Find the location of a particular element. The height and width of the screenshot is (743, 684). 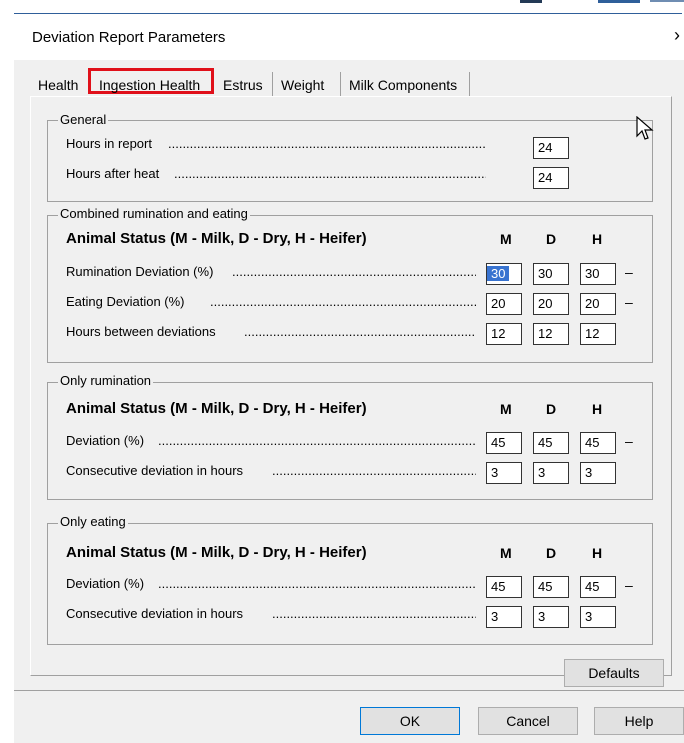

only-rumination-group-label: Only rumination is located at coordinates (106, 380).